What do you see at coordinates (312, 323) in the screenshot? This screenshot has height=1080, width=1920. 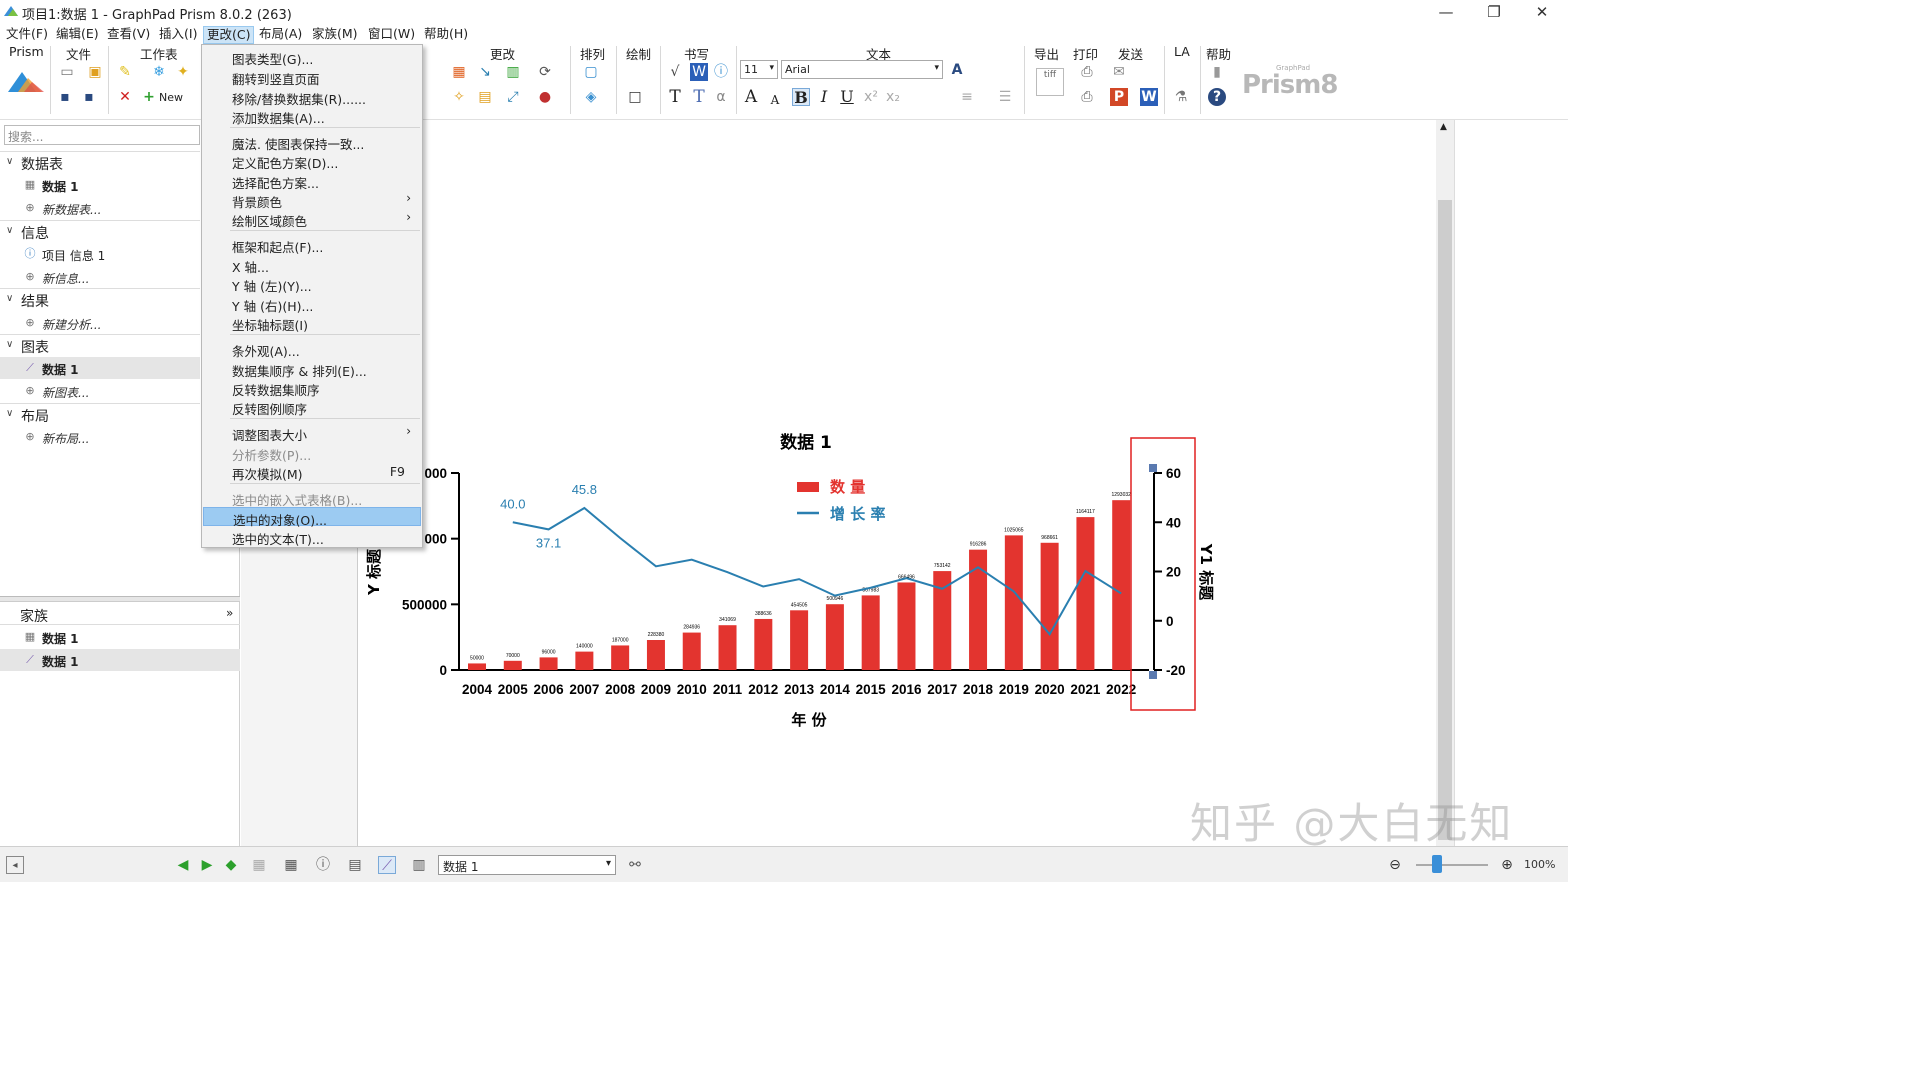 I see `menu-item-axis-titles: 坐标轴标题(I)` at bounding box center [312, 323].